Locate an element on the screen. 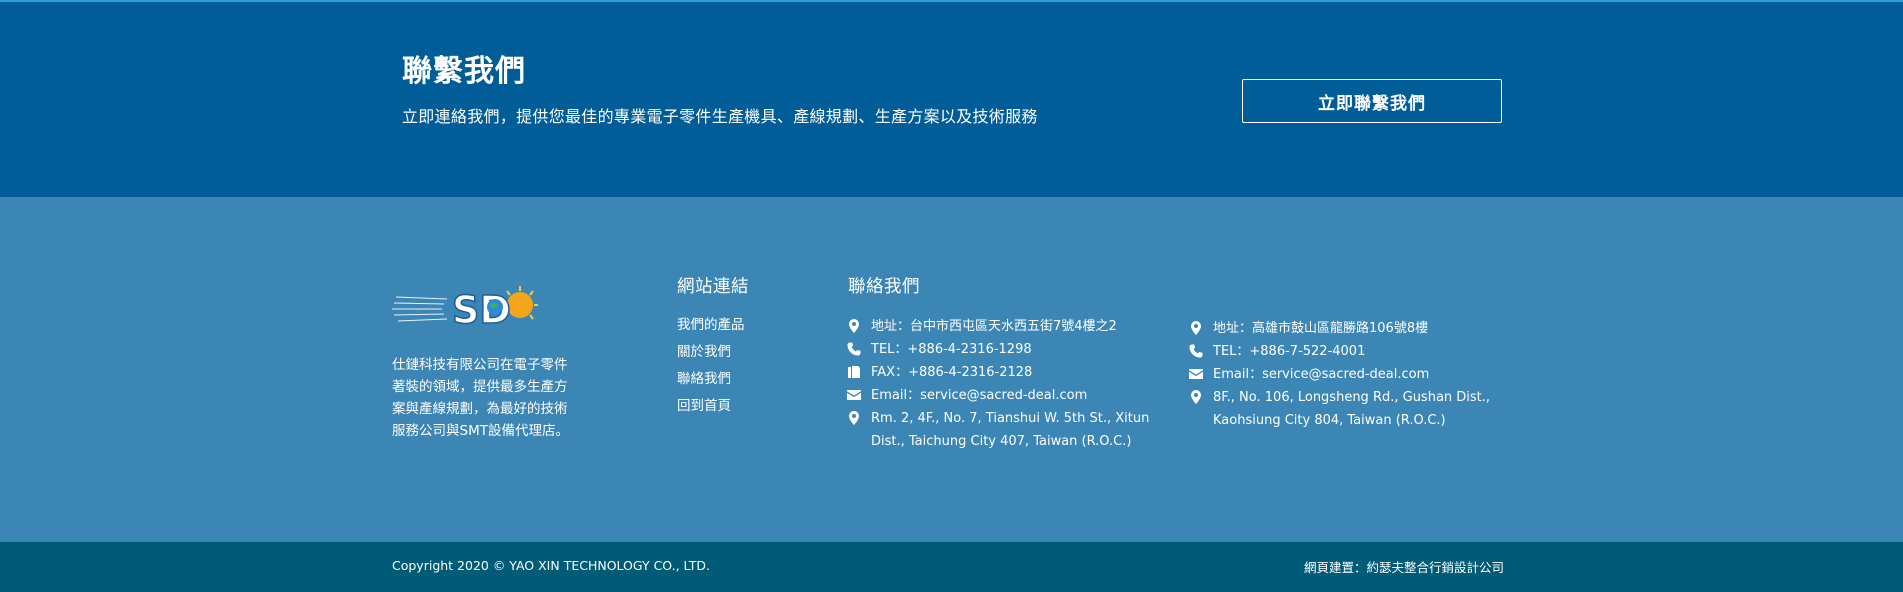 Image resolution: width=1903 pixels, height=592 pixels. fax-icon is located at coordinates (854, 372).